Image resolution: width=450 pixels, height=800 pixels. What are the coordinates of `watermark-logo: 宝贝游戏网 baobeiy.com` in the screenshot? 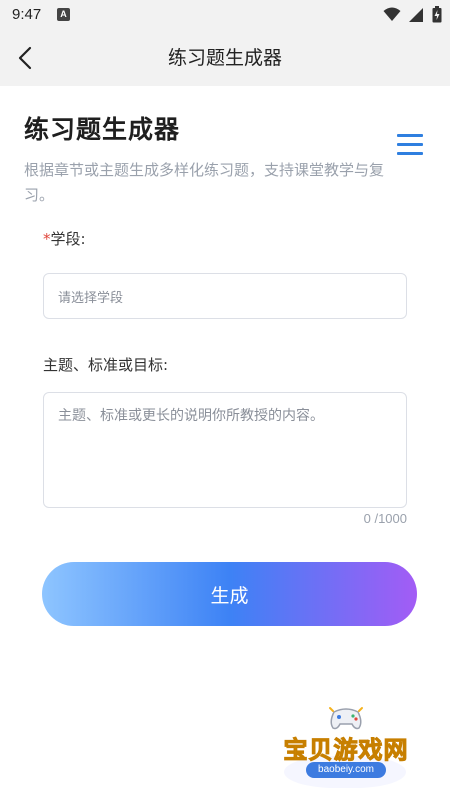 It's located at (346, 748).